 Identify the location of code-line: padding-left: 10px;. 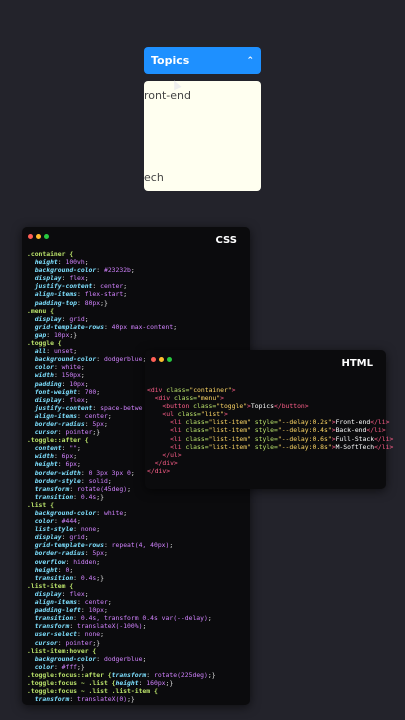
(121, 610).